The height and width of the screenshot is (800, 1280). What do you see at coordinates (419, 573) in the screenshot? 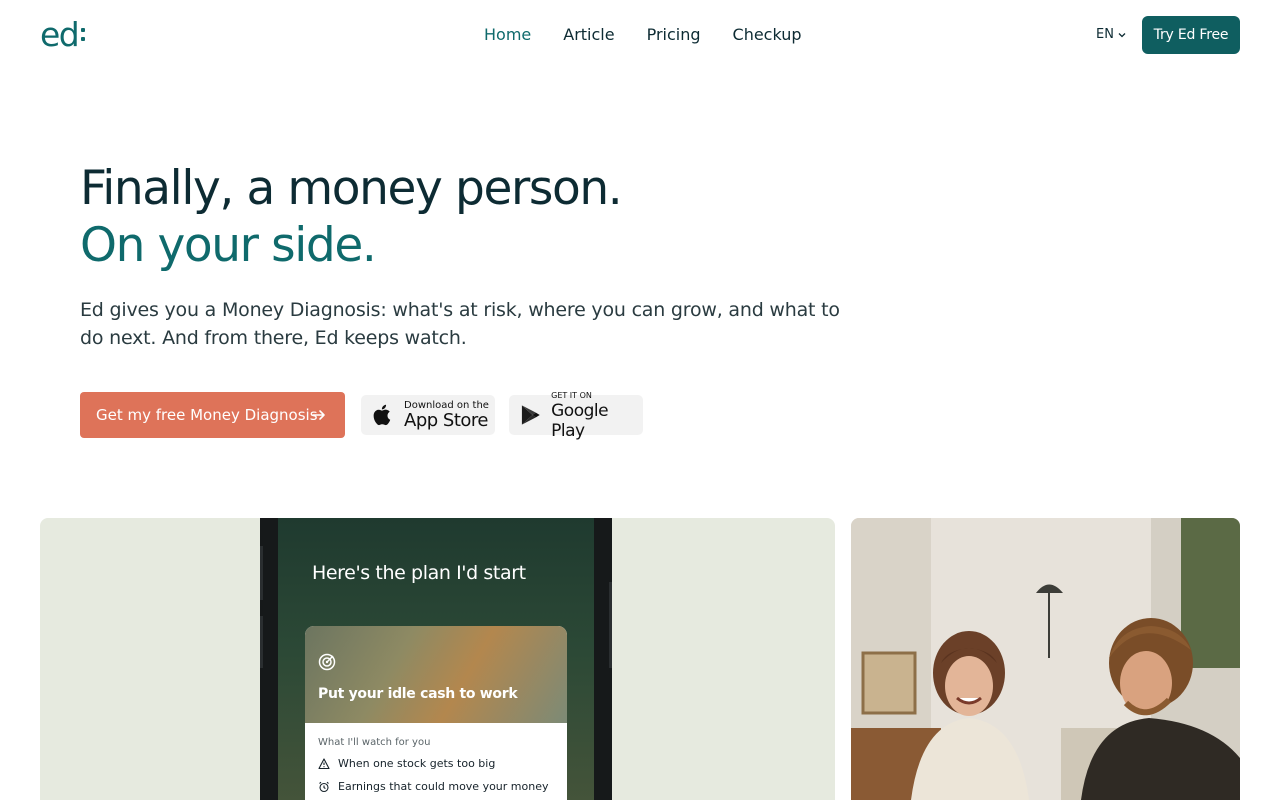
I see `phone-headline: Here's the plan I'd start` at bounding box center [419, 573].